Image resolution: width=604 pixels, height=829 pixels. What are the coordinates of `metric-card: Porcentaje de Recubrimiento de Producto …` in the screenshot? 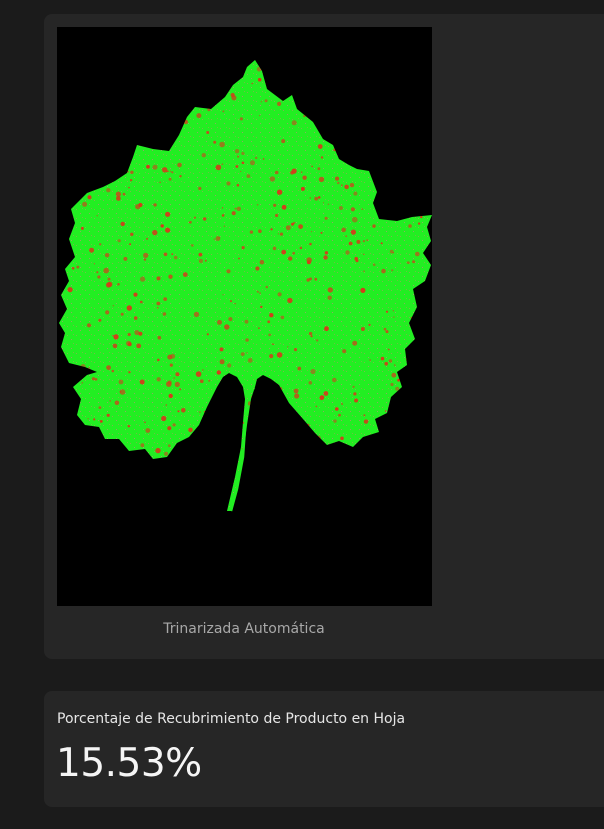 It's located at (324, 749).